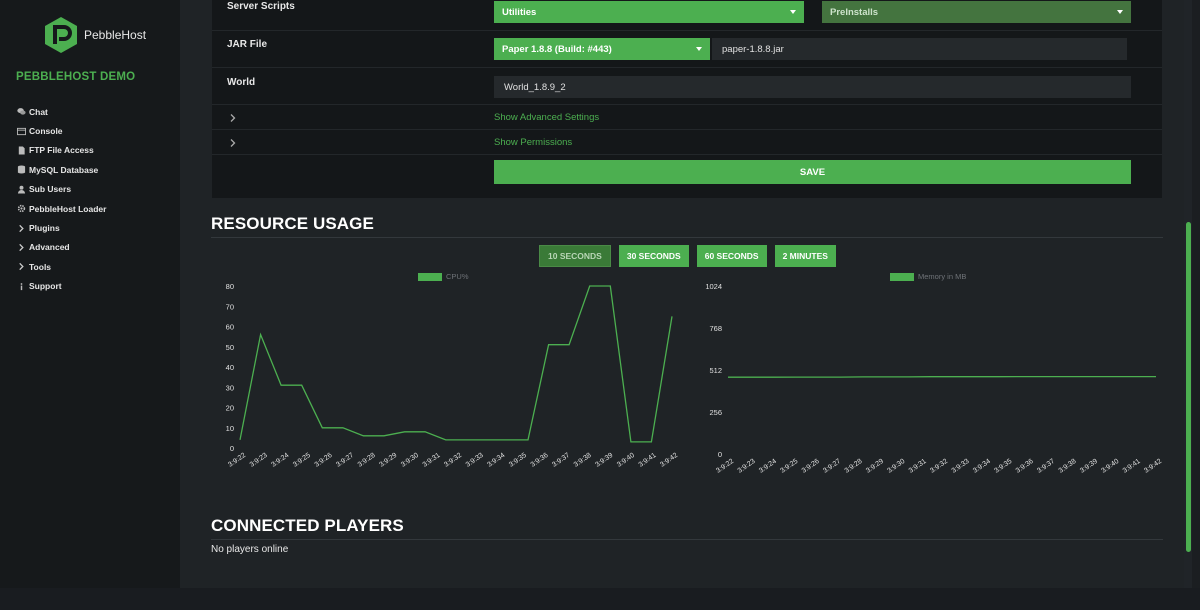 The height and width of the screenshot is (610, 1200). Describe the element at coordinates (96, 150) in the screenshot. I see `sidebar-item-ftp: FTP File Access` at that location.